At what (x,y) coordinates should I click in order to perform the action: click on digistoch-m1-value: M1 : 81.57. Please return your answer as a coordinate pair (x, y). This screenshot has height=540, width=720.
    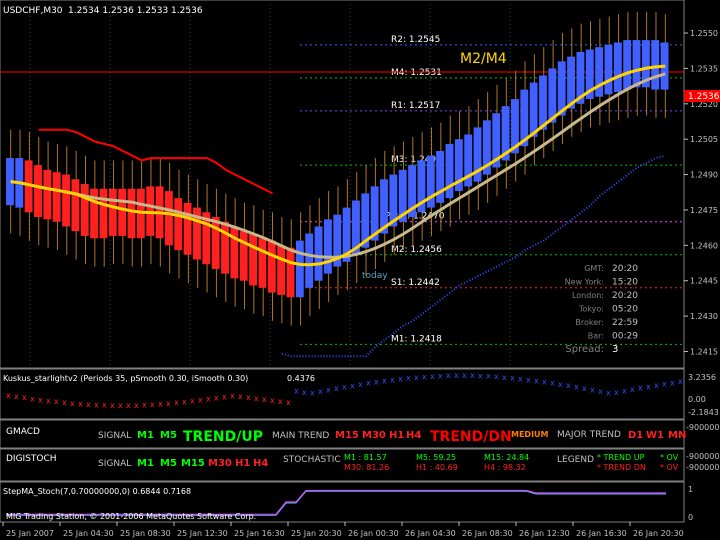
    Looking at the image, I should click on (365, 457).